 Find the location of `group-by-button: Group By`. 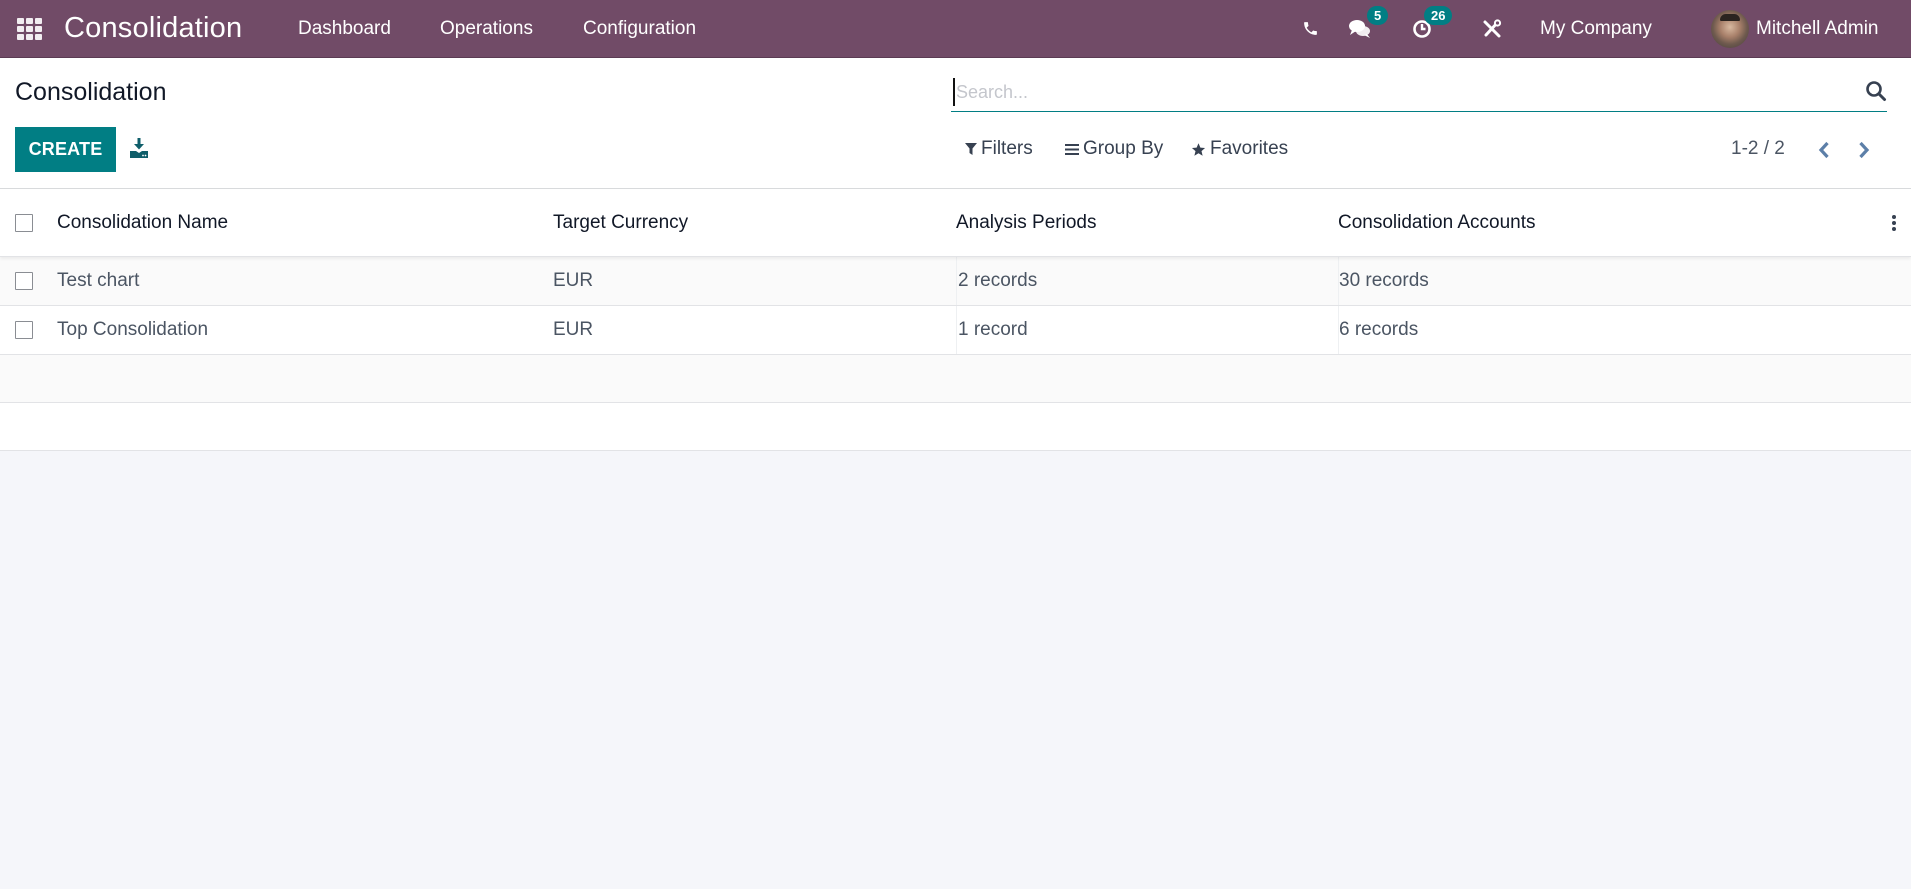

group-by-button: Group By is located at coordinates (1114, 149).